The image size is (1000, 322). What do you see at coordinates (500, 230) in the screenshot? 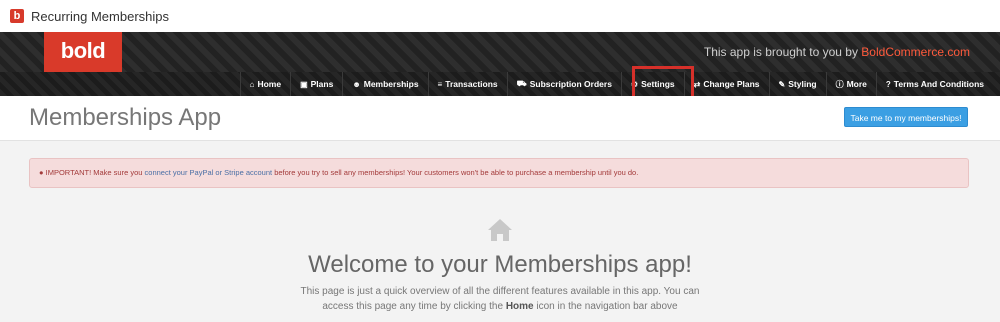
I see `home-icon` at bounding box center [500, 230].